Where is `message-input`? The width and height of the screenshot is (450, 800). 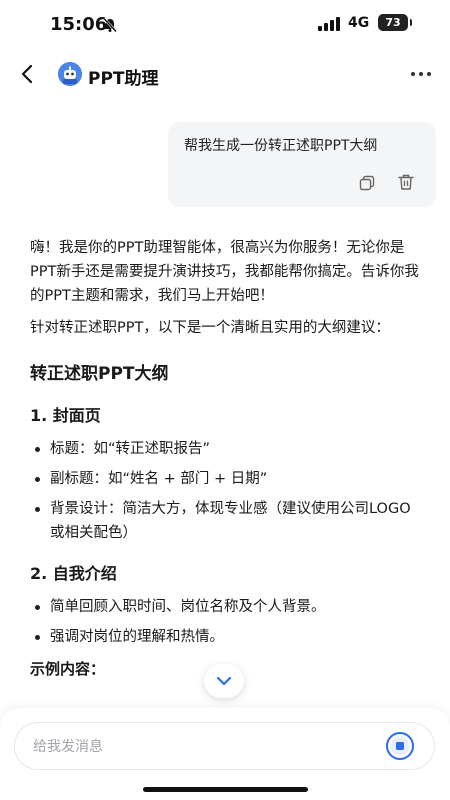
message-input is located at coordinates (198, 747).